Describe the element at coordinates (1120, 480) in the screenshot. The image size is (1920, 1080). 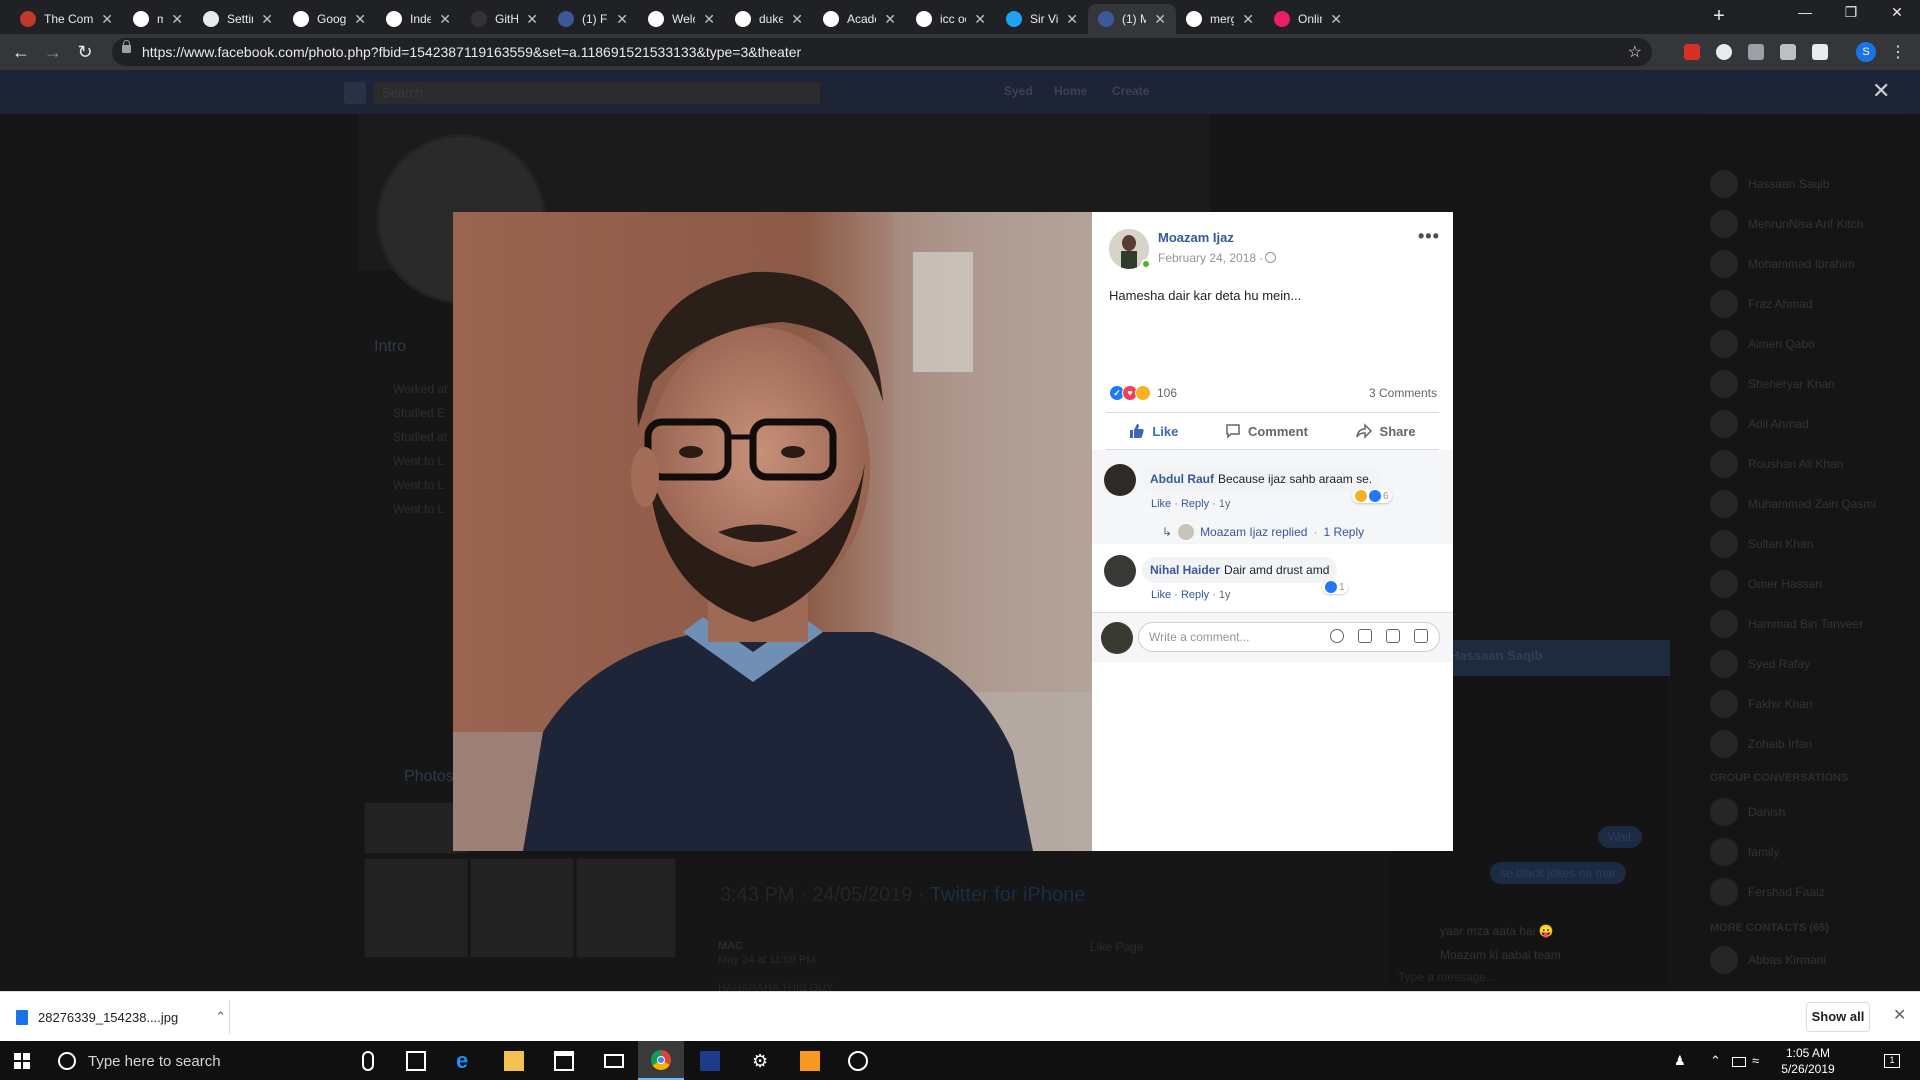
I see `commenter-avatar` at that location.